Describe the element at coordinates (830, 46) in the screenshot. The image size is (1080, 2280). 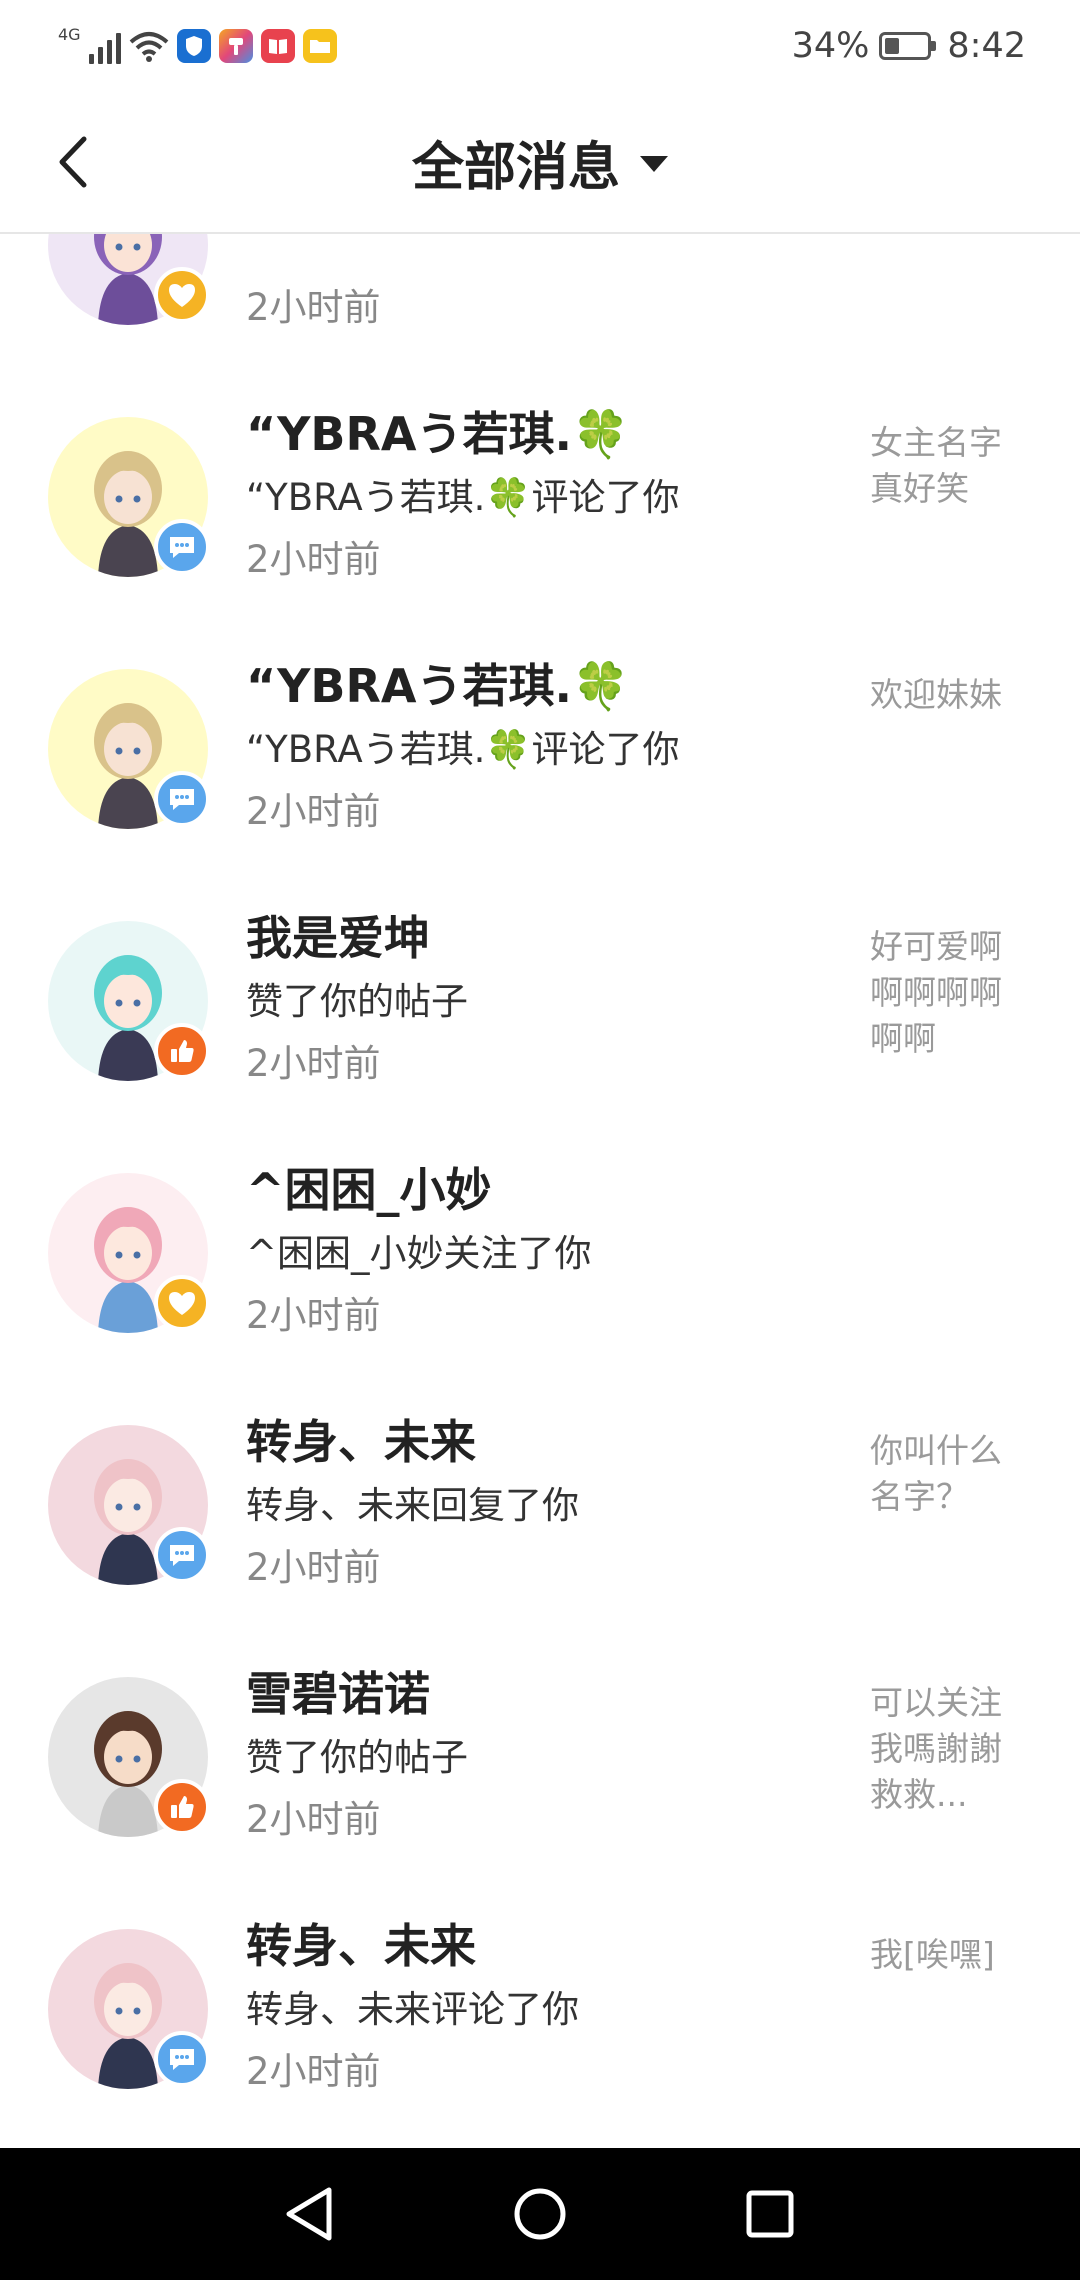
I see `battery-percent: 34%` at that location.